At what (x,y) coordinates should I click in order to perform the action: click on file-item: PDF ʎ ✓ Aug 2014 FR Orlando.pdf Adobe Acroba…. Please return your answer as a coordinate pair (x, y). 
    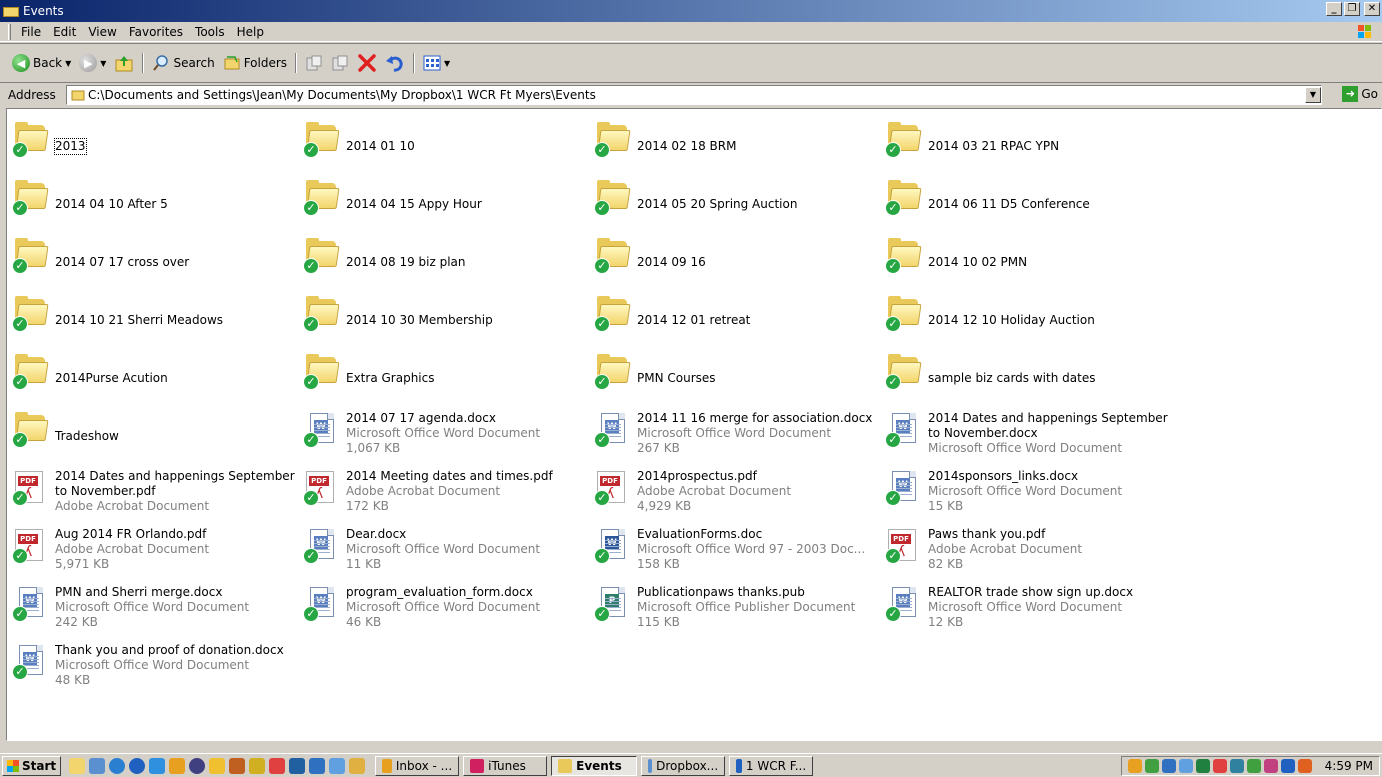
    Looking at the image, I should click on (154, 549).